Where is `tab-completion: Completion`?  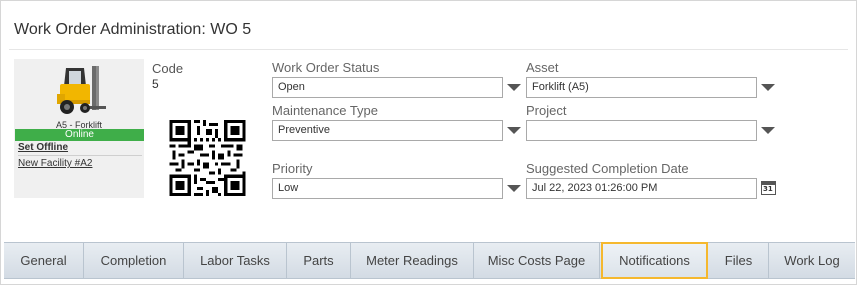 tab-completion: Completion is located at coordinates (134, 261).